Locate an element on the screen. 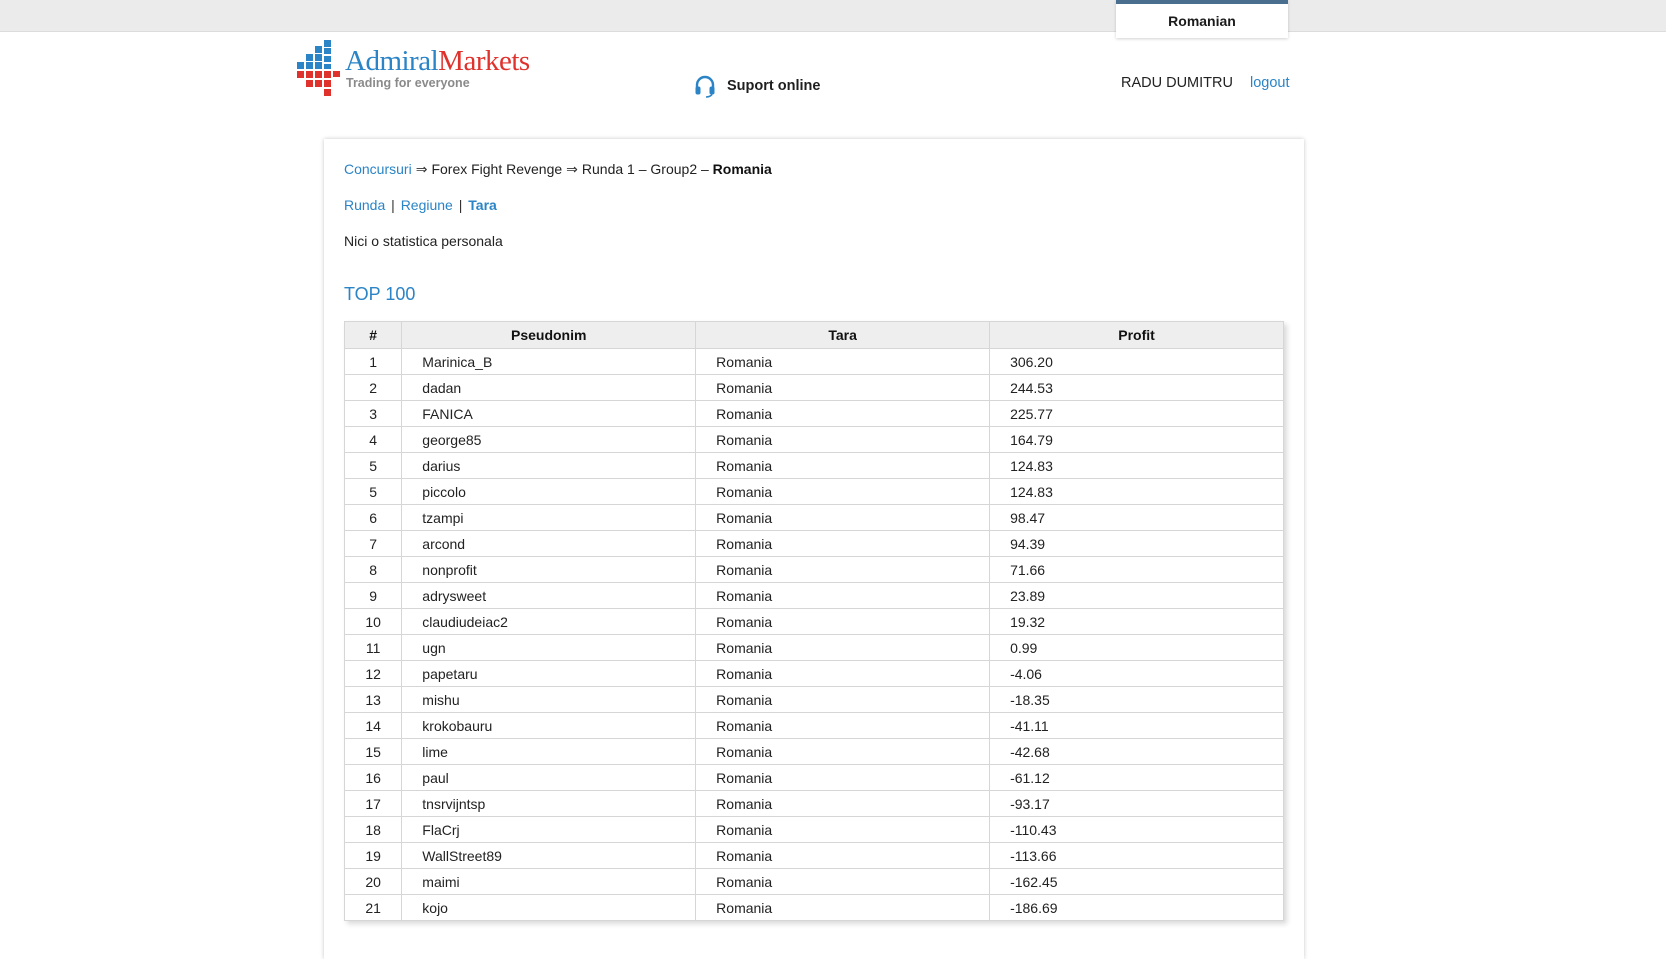  logo-wordmark: AdmiralMarkets is located at coordinates (437, 61).